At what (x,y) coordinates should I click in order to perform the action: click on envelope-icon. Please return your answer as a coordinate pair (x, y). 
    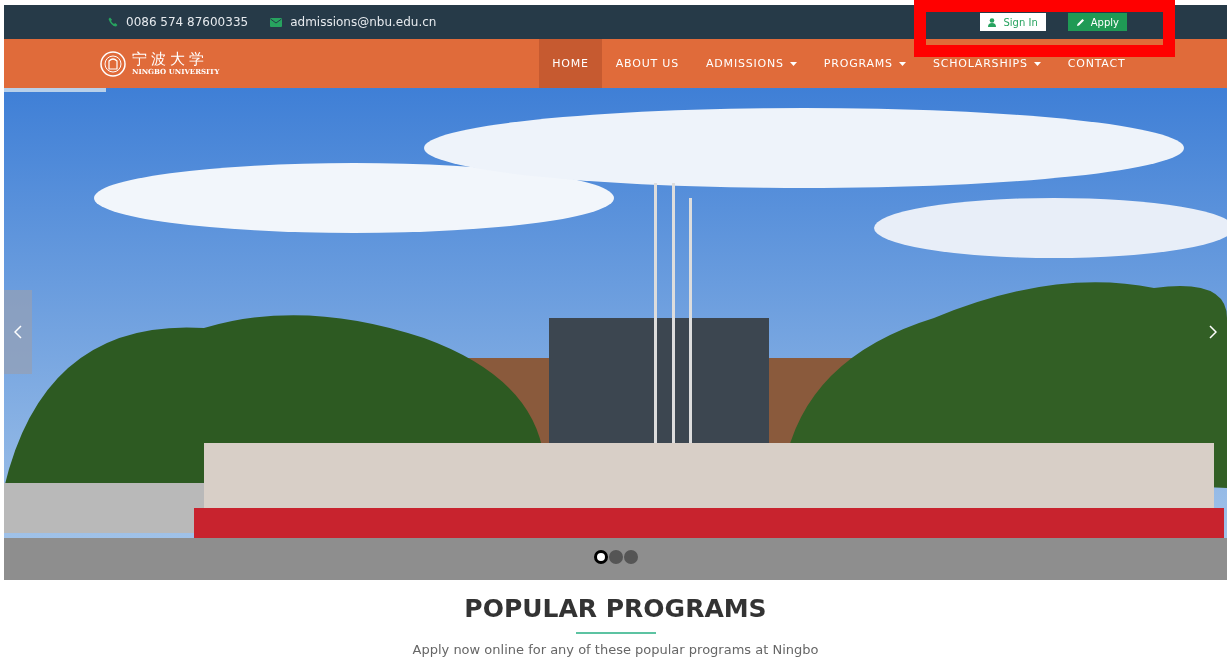
    Looking at the image, I should click on (276, 22).